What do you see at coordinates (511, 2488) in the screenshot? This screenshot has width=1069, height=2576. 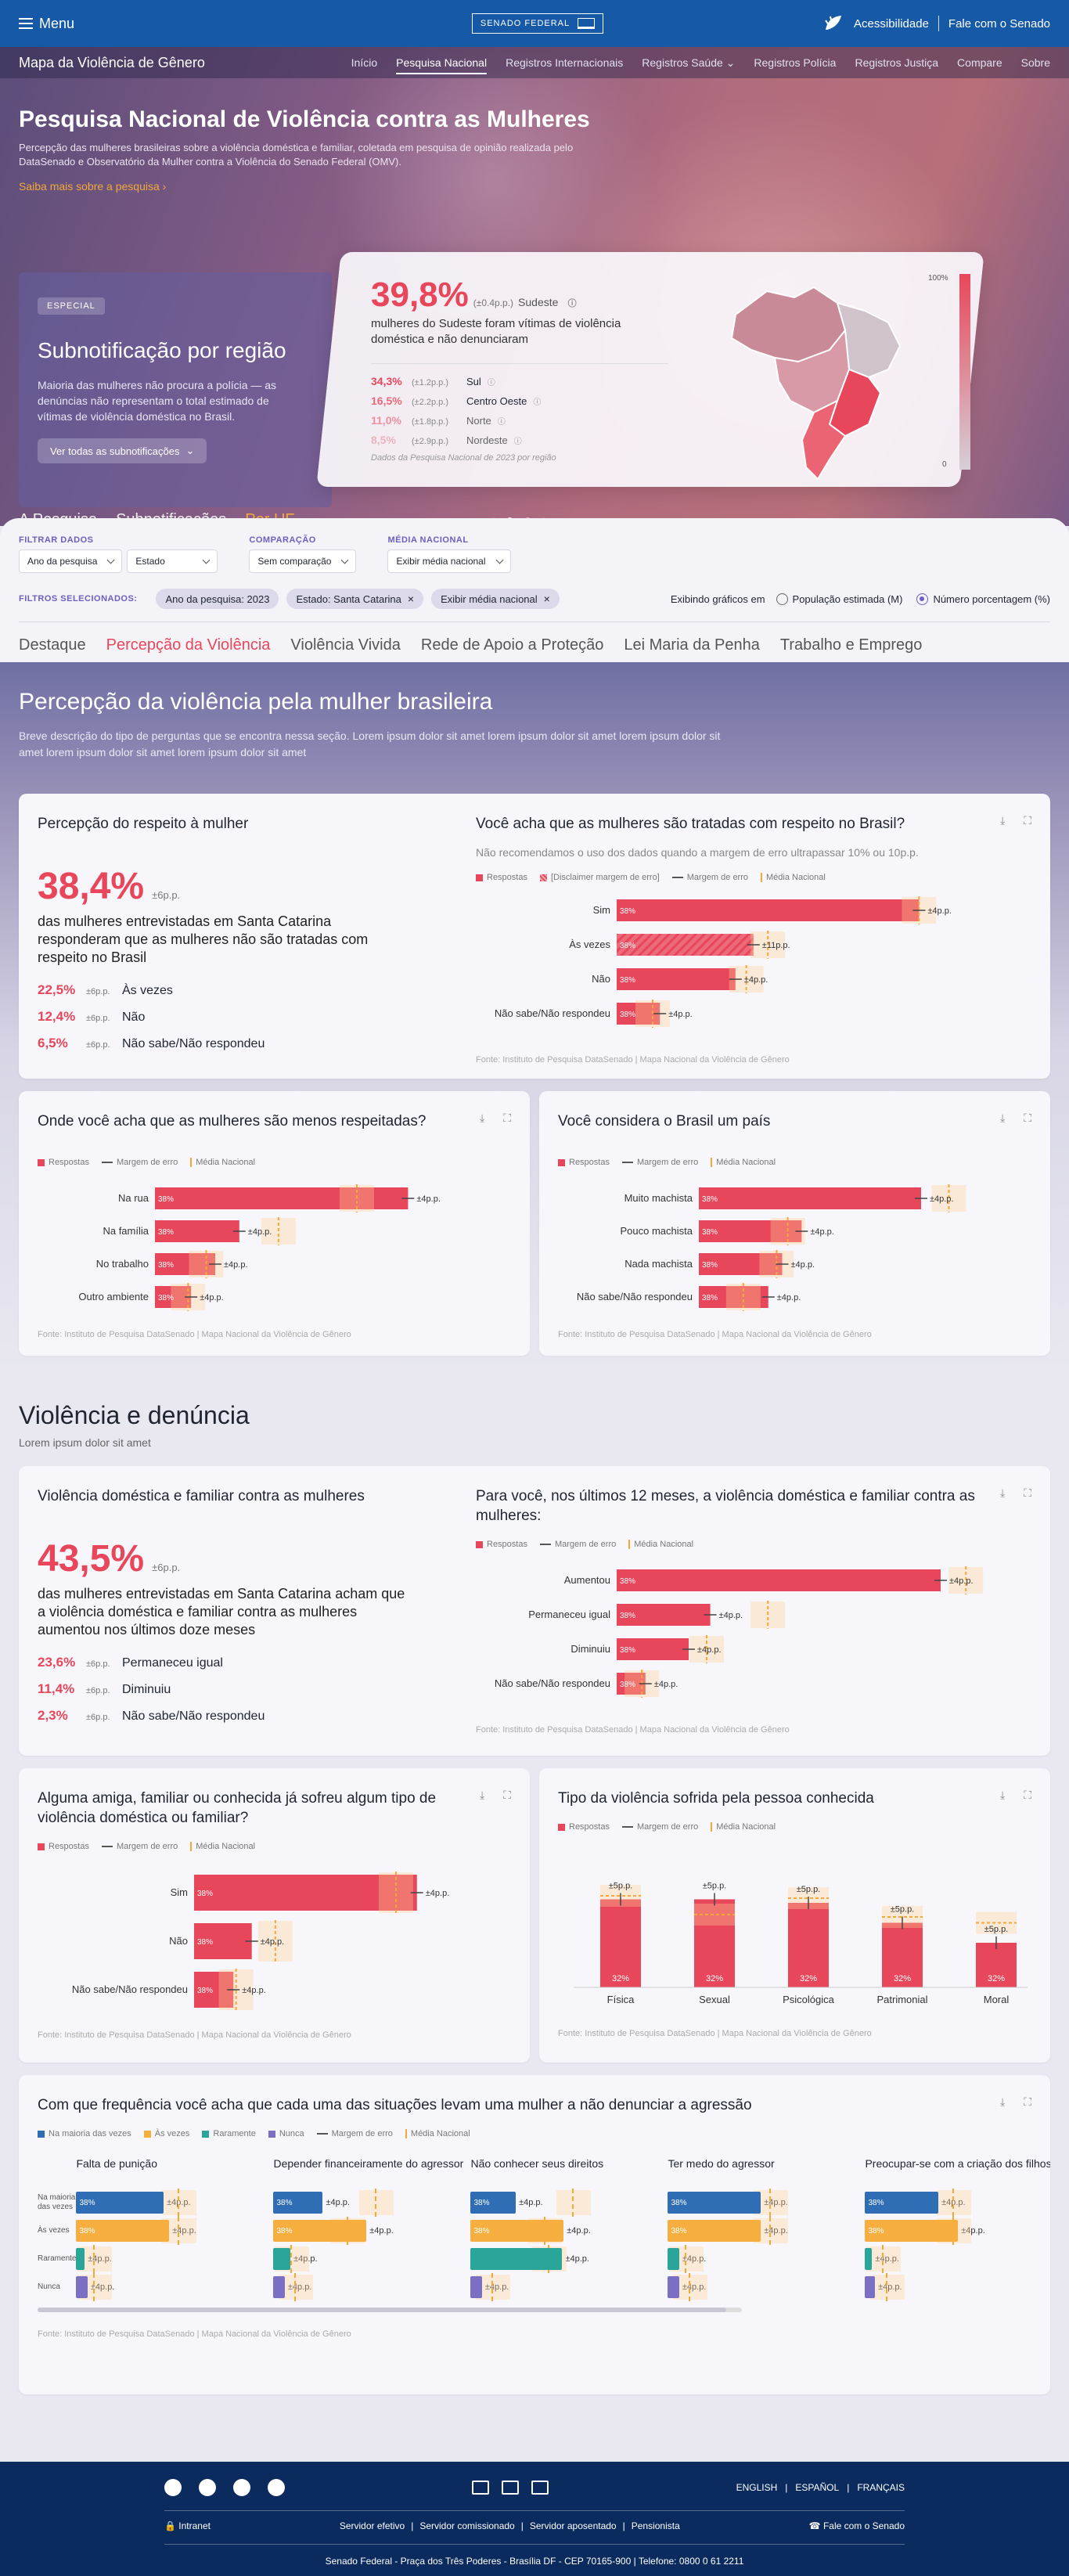 I see `radio-icon` at bounding box center [511, 2488].